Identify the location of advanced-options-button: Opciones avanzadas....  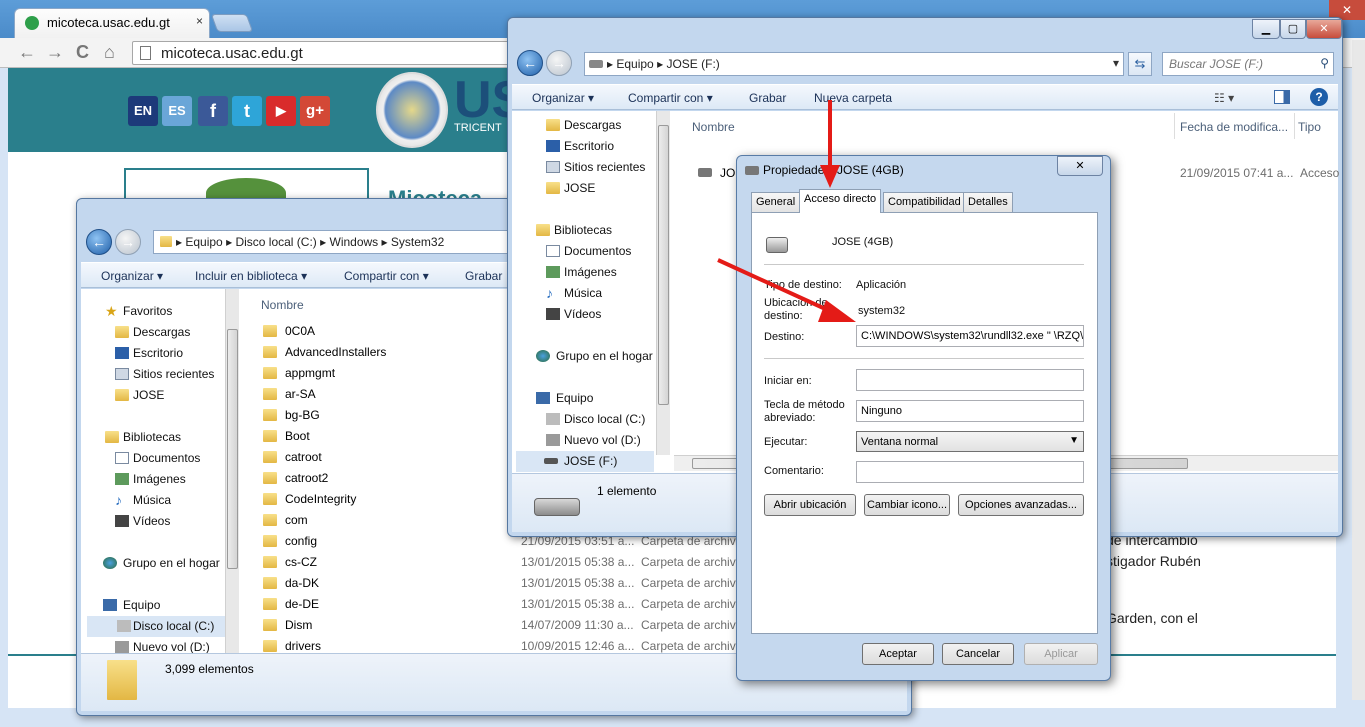
(1021, 505).